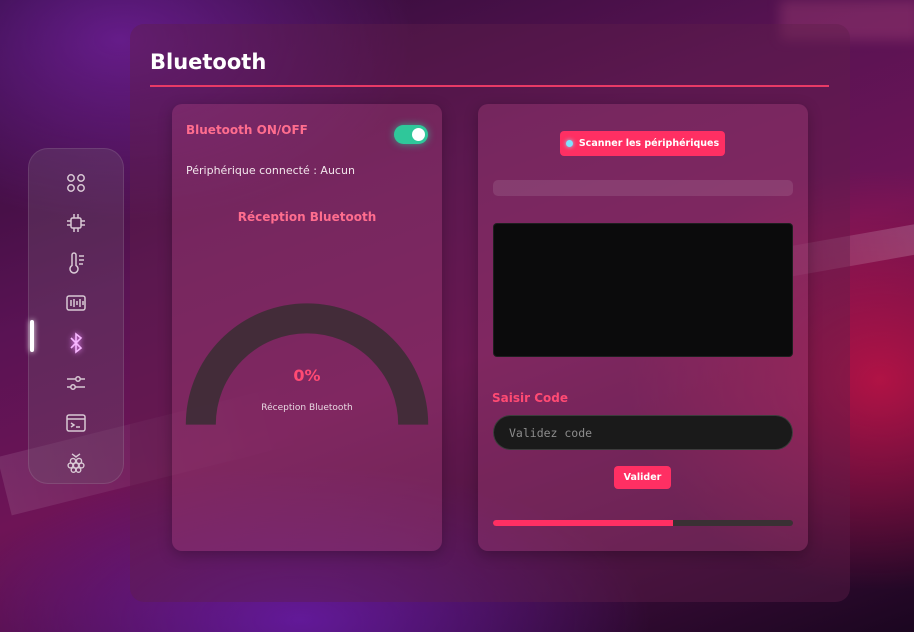 The width and height of the screenshot is (914, 632). I want to click on bluetooth-toggle-label: Bluetooth ON/OFF, so click(247, 130).